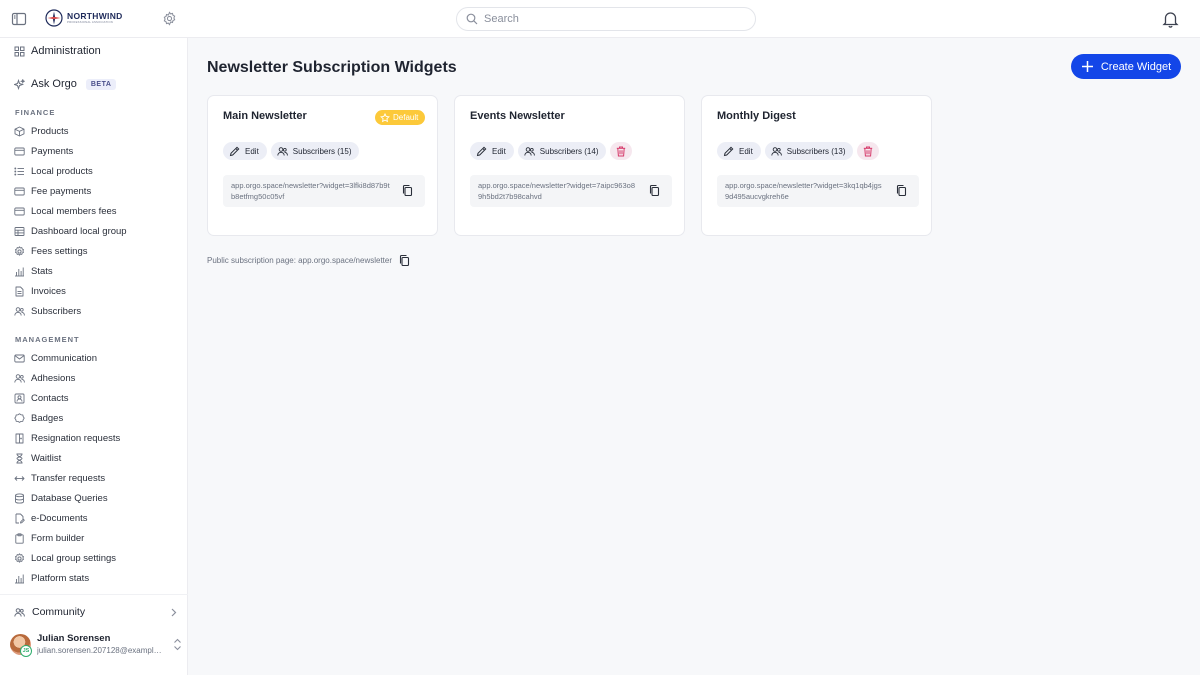 This screenshot has height=675, width=1200. I want to click on document-icon, so click(19, 291).